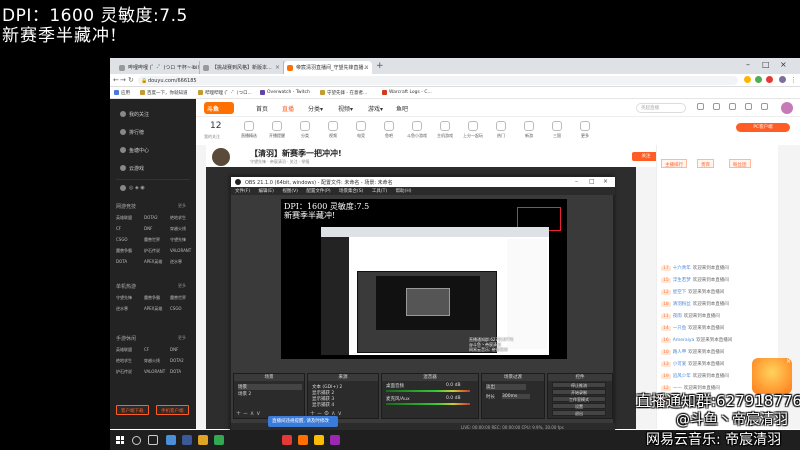  What do you see at coordinates (132, 168) in the screenshot?
I see `sidebar-item-cloud-game: 云游戏` at bounding box center [132, 168].